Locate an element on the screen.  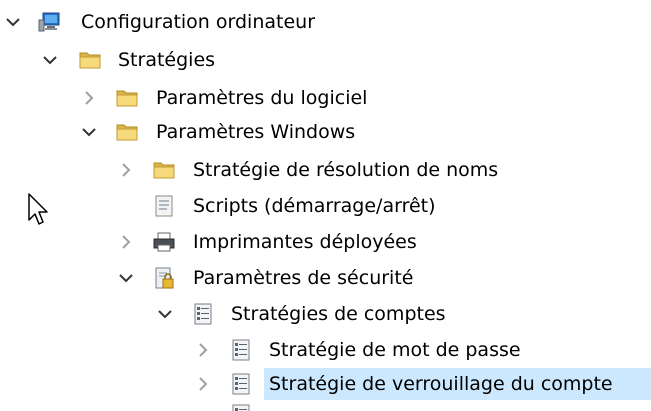
tree-item-label: Paramètres du logiciel is located at coordinates (262, 98).